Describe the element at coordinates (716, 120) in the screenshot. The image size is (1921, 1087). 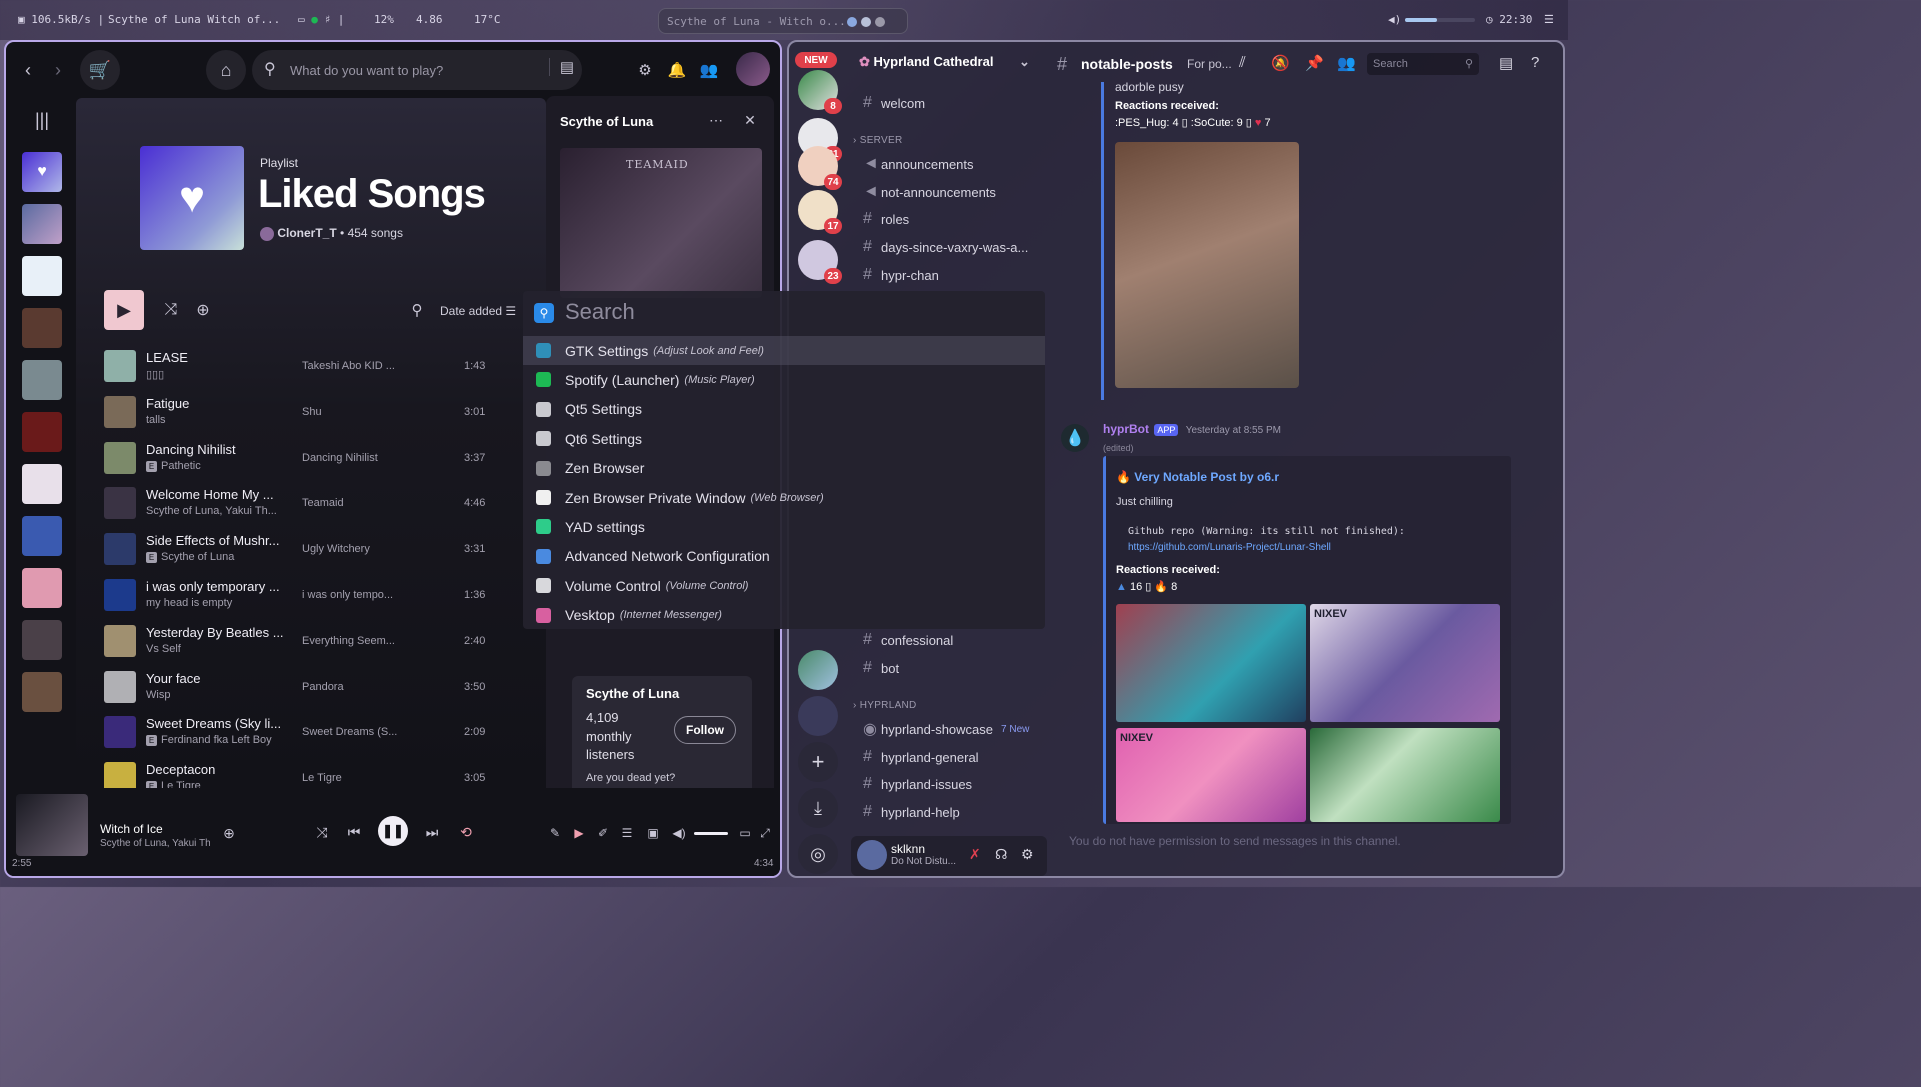
I see `more-icon: ⋯` at that location.